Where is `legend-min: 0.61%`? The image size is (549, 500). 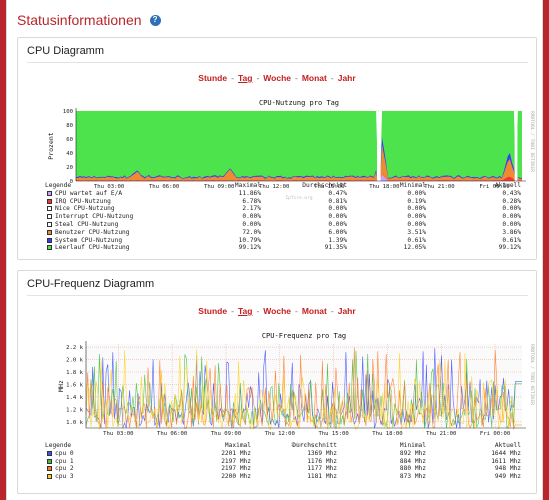
legend-min: 0.61% is located at coordinates (416, 240).